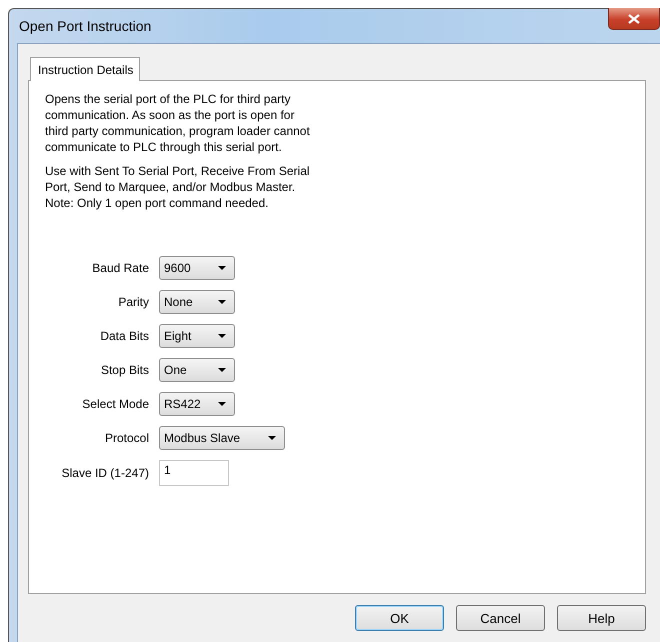 Image resolution: width=660 pixels, height=642 pixels. Describe the element at coordinates (157, 203) in the screenshot. I see `description-text: Note: Only 1 open port command needed.` at that location.